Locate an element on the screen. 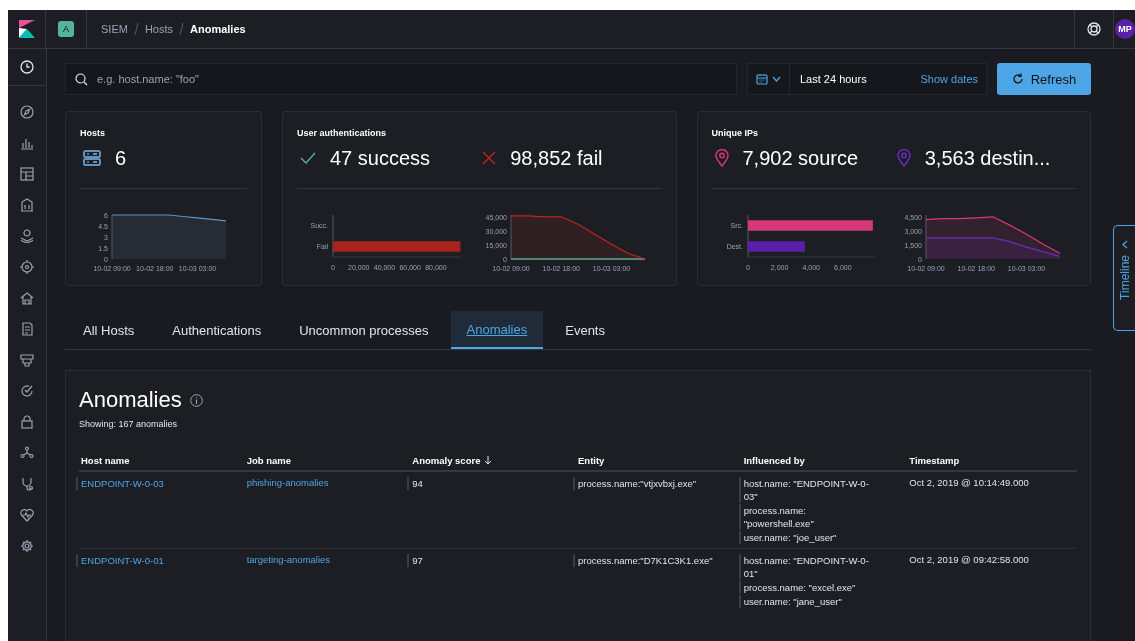 Image resolution: width=1135 pixels, height=641 pixels. influencer-tag: host.name: "ENDPOINT-W-0-01" is located at coordinates (807, 567).